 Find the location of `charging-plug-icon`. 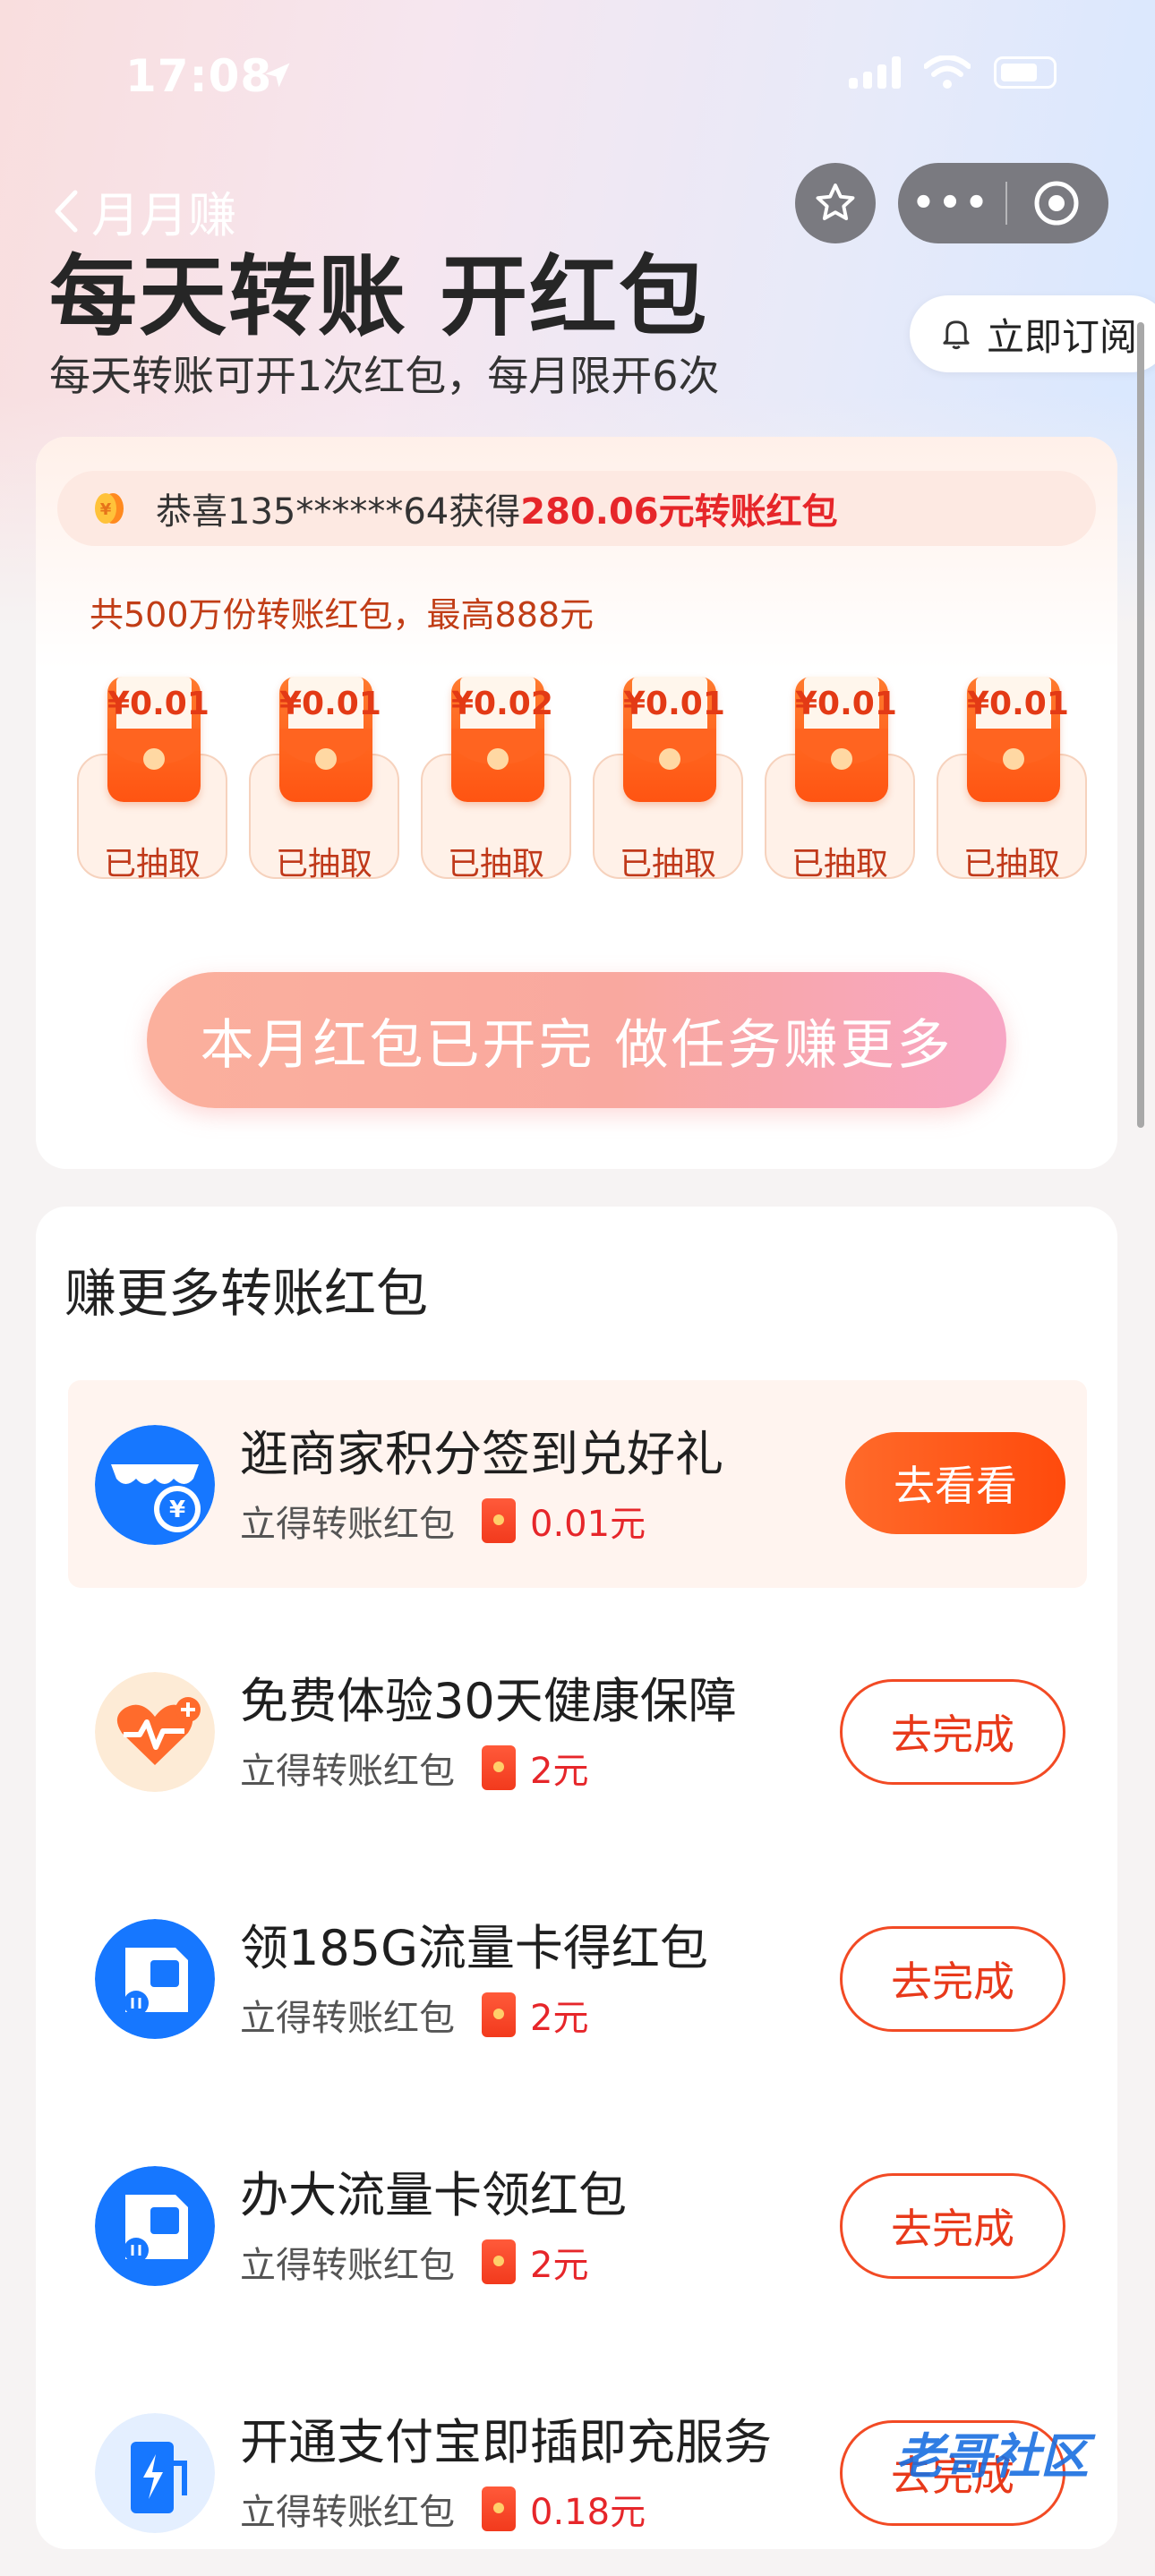

charging-plug-icon is located at coordinates (155, 2473).